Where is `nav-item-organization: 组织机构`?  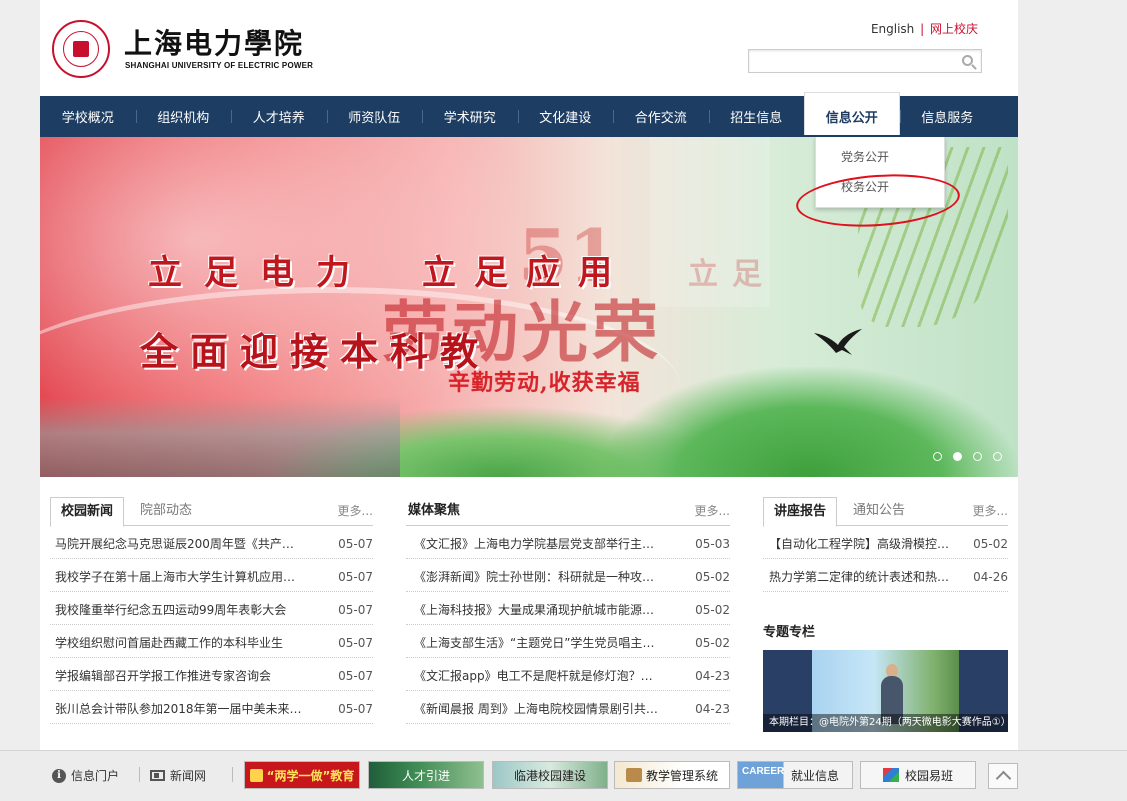 nav-item-organization: 组织机构 is located at coordinates (183, 116).